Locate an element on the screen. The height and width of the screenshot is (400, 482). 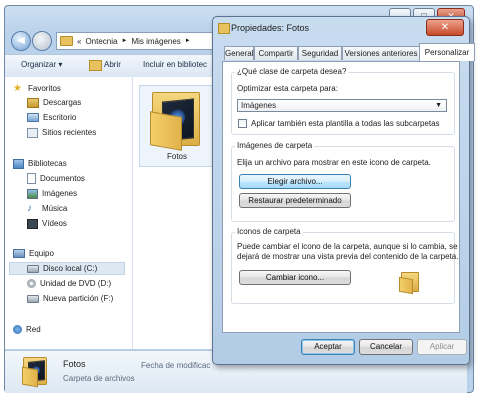
music-icon: ♪ is located at coordinates (29, 208).